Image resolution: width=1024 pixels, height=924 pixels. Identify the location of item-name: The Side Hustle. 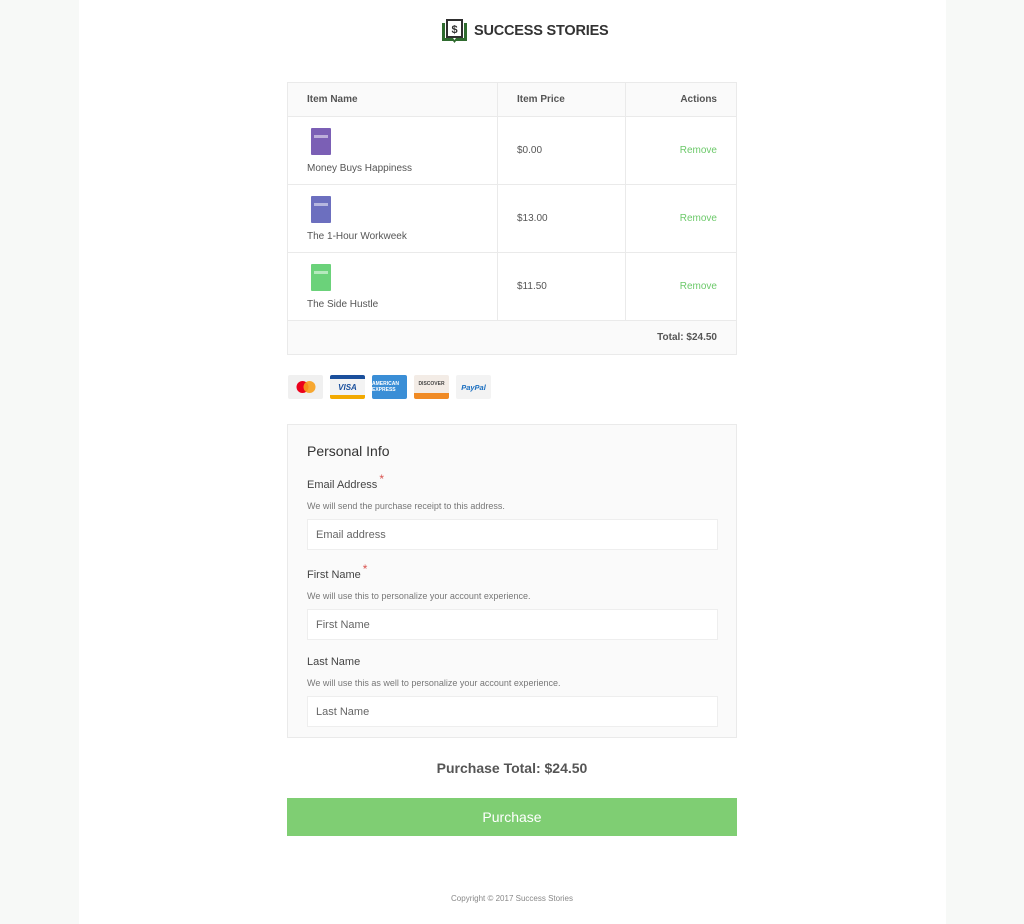
(343, 304).